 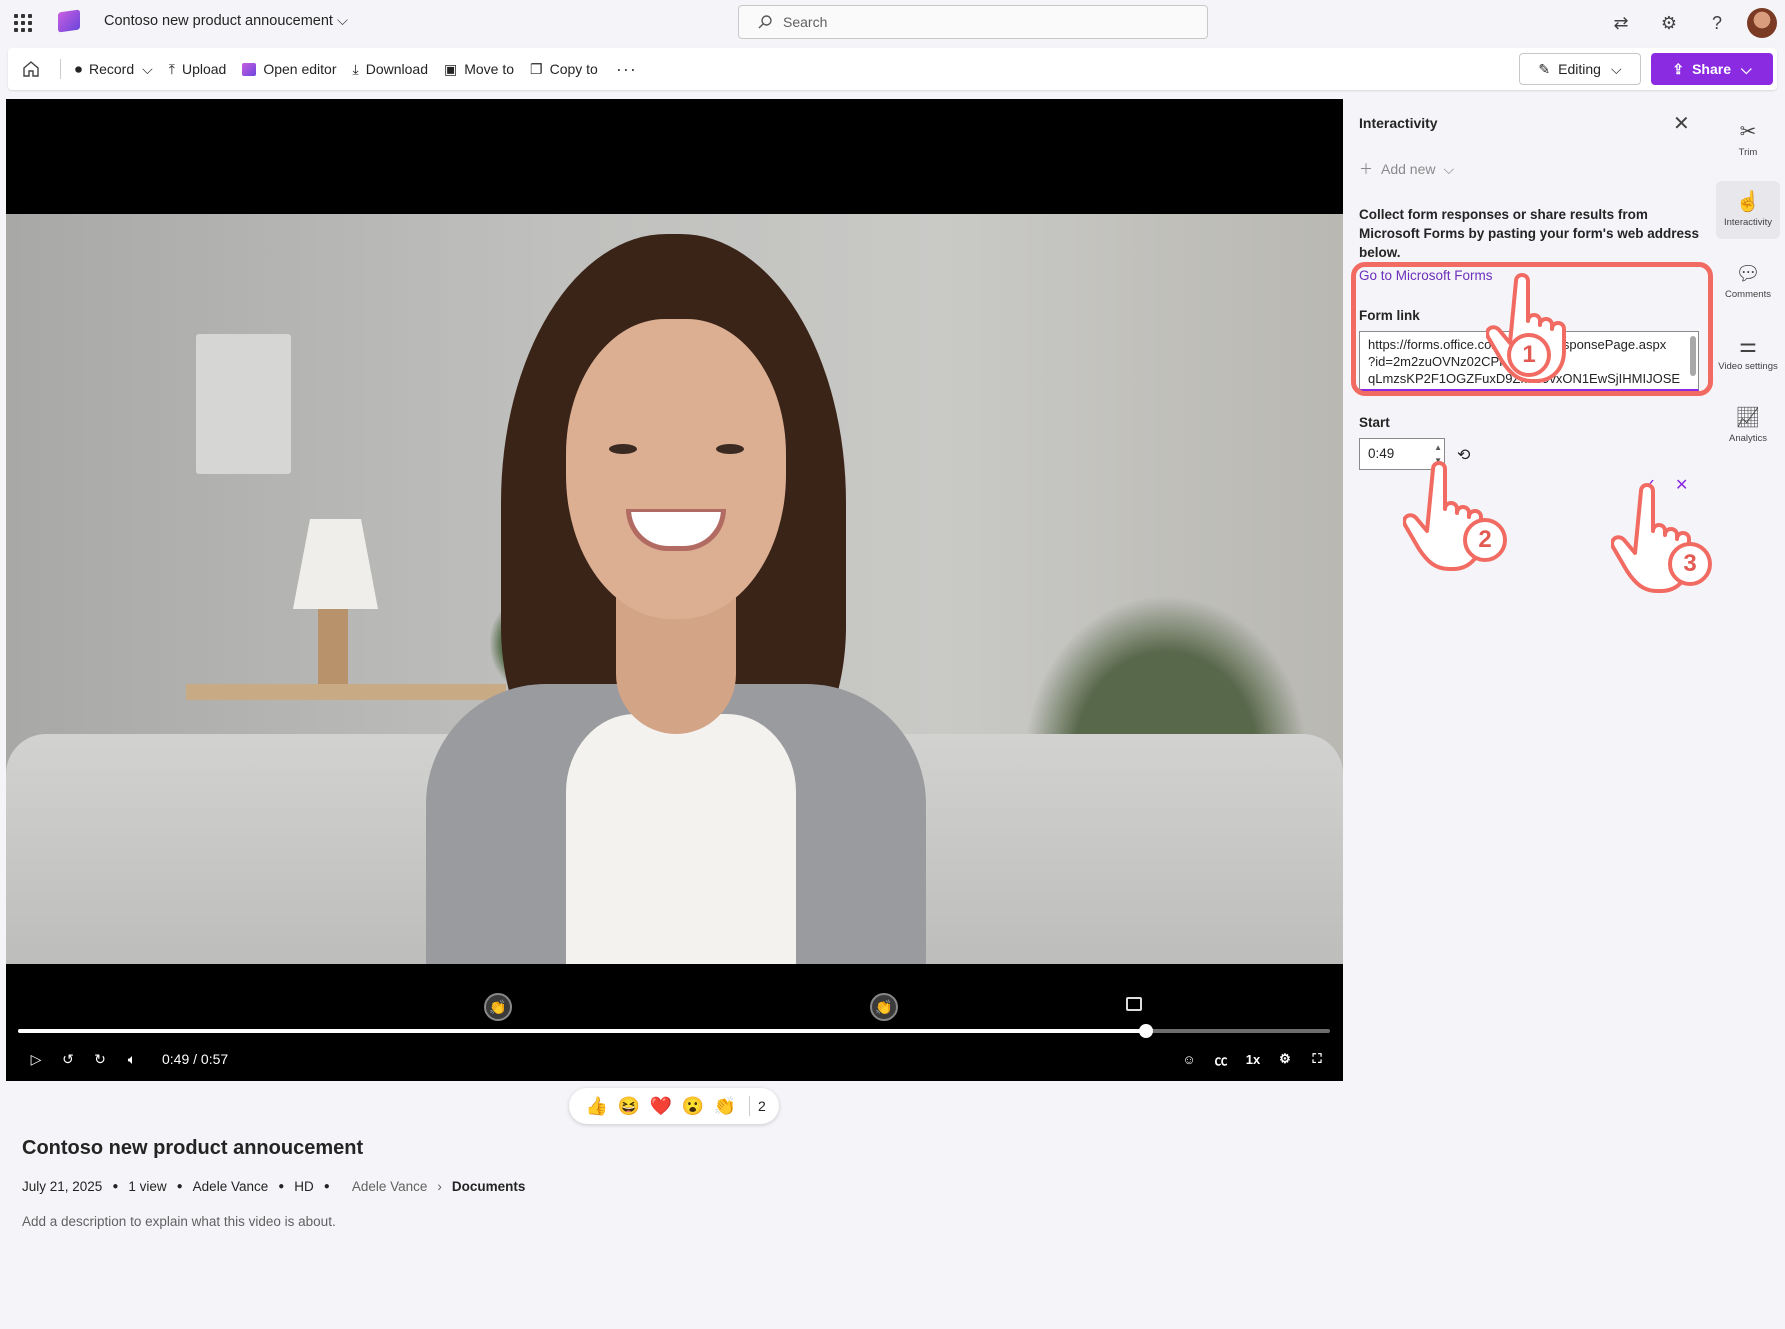 What do you see at coordinates (1681, 123) in the screenshot?
I see `close-icon: ✕` at bounding box center [1681, 123].